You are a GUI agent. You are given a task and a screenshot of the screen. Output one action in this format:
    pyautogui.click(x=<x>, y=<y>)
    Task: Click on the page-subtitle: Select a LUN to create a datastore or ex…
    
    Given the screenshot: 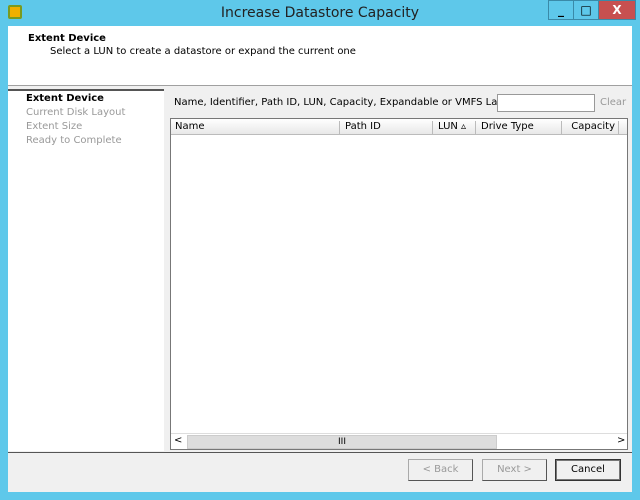 What is the action you would take?
    pyautogui.click(x=203, y=51)
    